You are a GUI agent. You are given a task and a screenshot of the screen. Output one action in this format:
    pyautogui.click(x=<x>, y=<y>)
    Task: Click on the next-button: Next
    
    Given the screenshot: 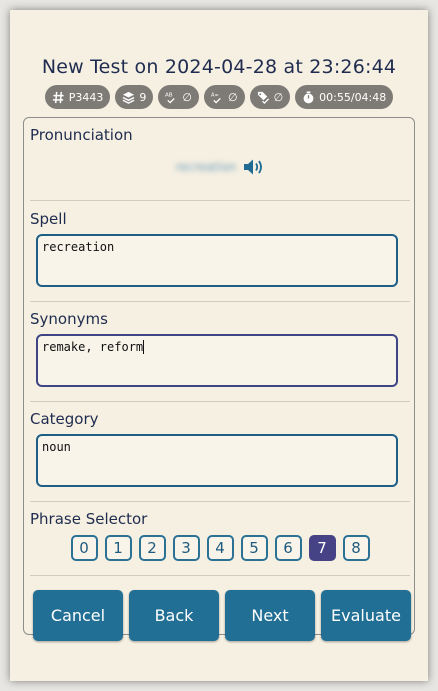 What is the action you would take?
    pyautogui.click(x=270, y=615)
    